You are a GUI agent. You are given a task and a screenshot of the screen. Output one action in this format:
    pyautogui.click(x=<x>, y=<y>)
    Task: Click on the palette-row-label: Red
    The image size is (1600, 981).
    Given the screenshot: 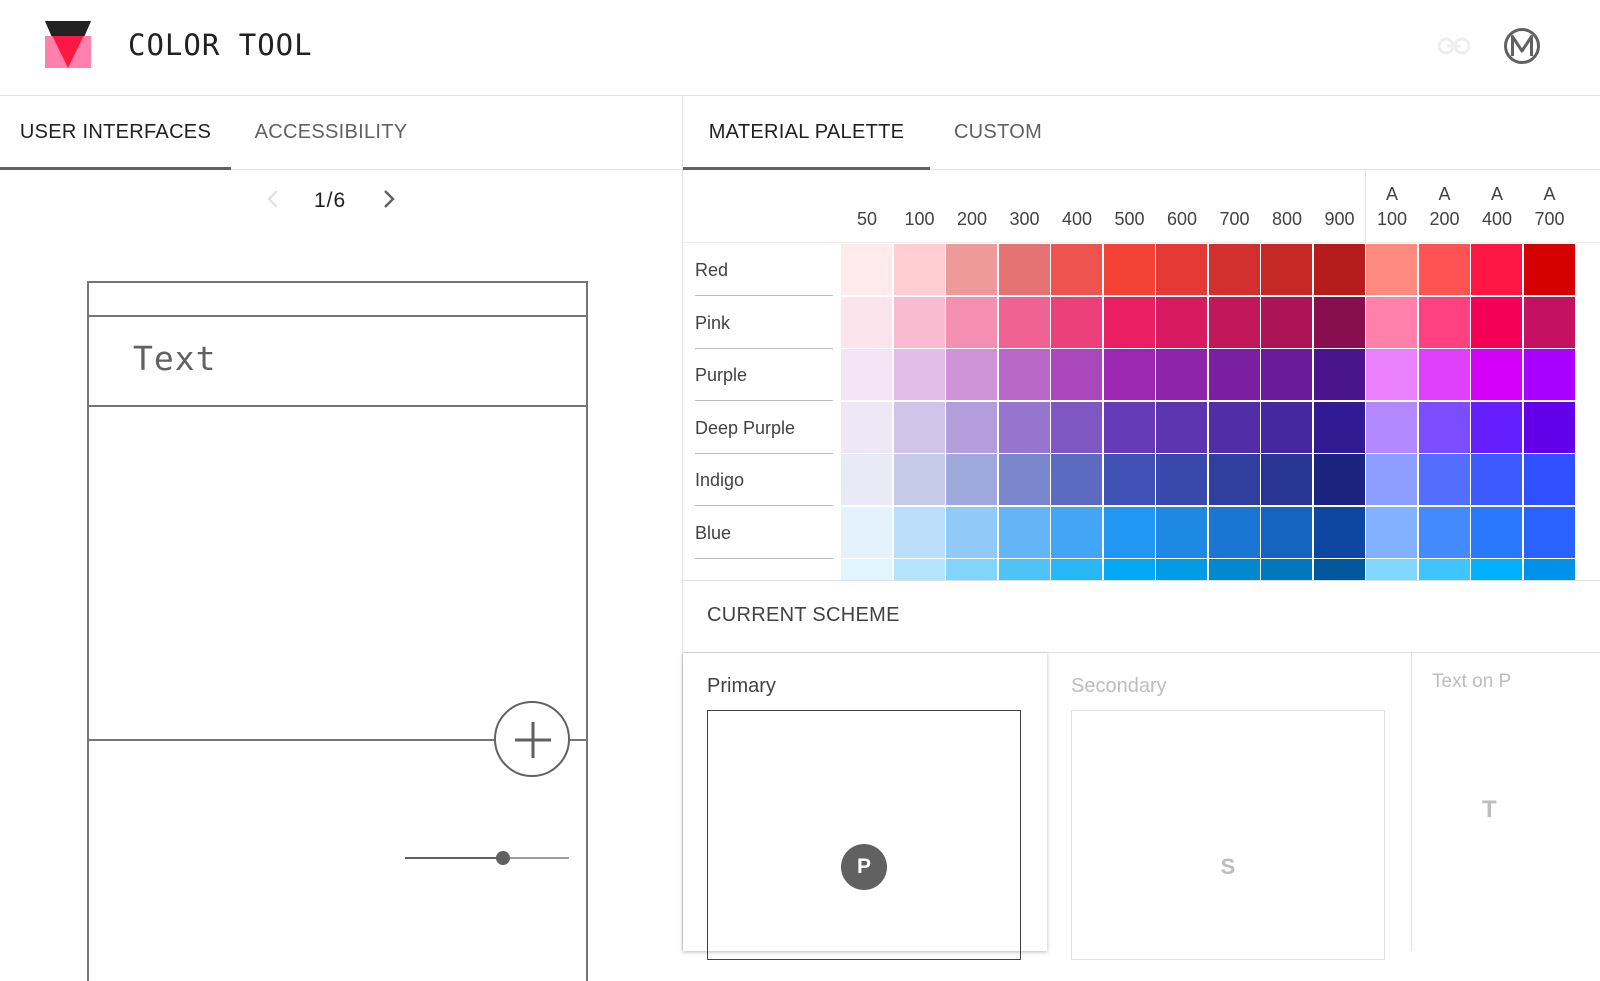 What is the action you would take?
    pyautogui.click(x=764, y=270)
    